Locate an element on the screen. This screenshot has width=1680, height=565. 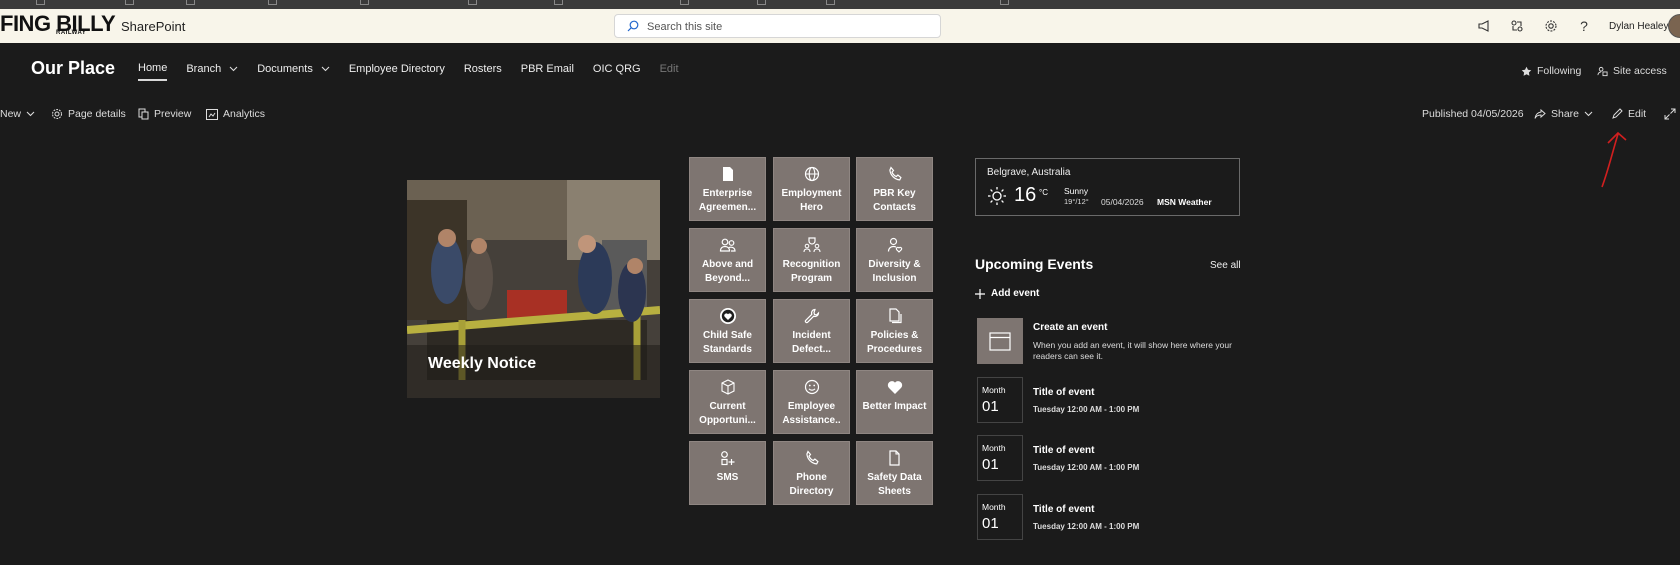
site-access-label: Site access is located at coordinates (1640, 71).